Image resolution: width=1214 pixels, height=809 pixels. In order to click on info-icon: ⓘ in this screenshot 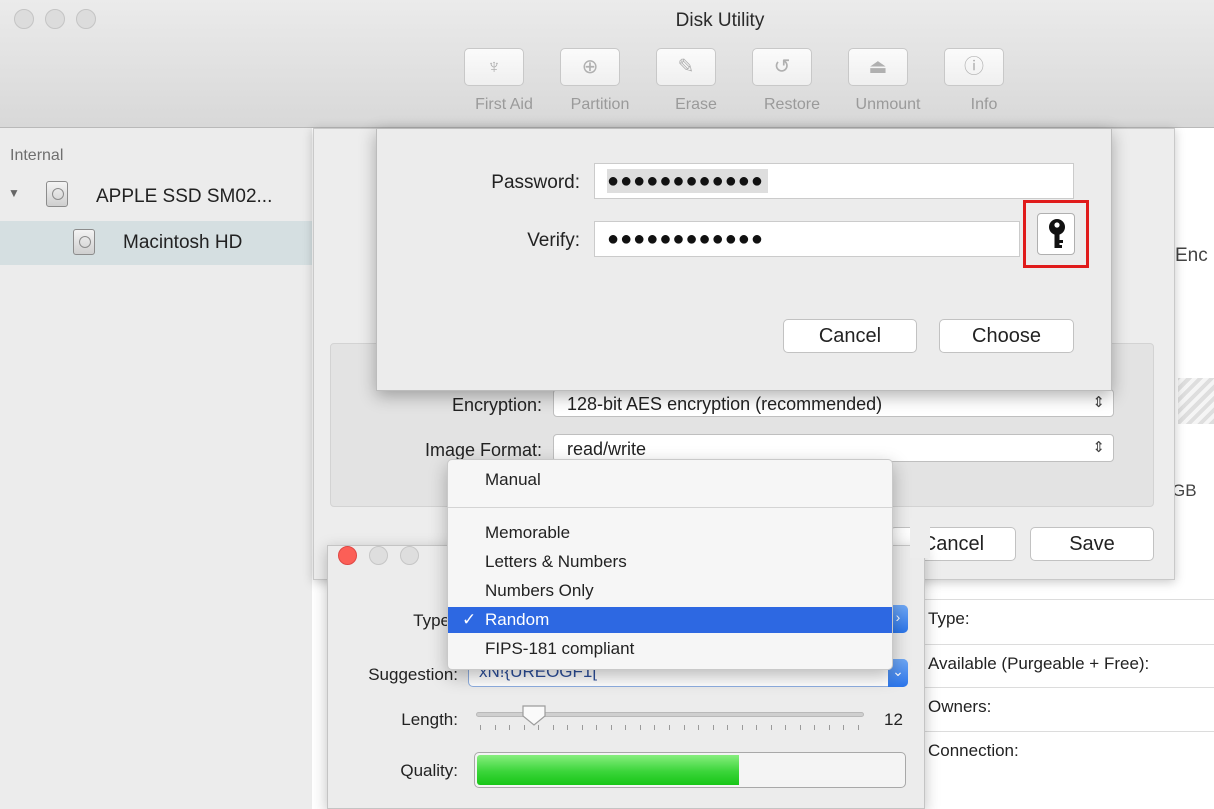, I will do `click(974, 67)`.